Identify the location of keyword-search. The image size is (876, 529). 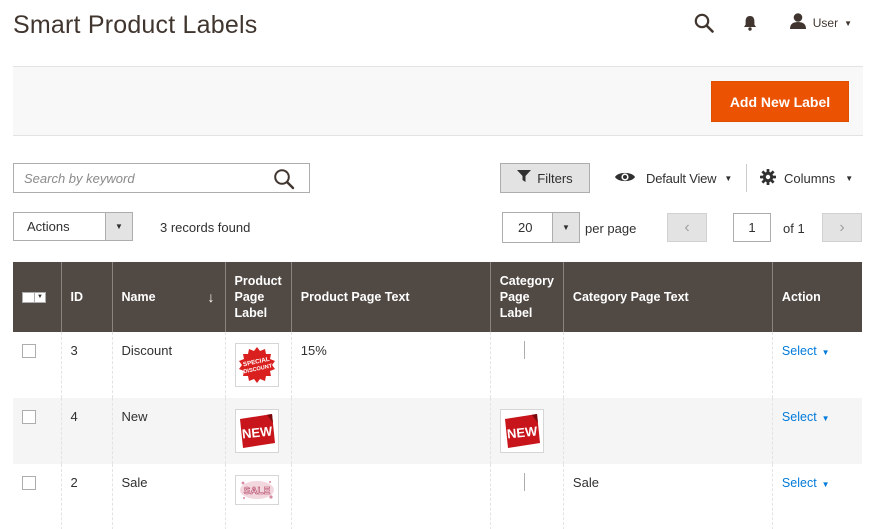
(161, 178).